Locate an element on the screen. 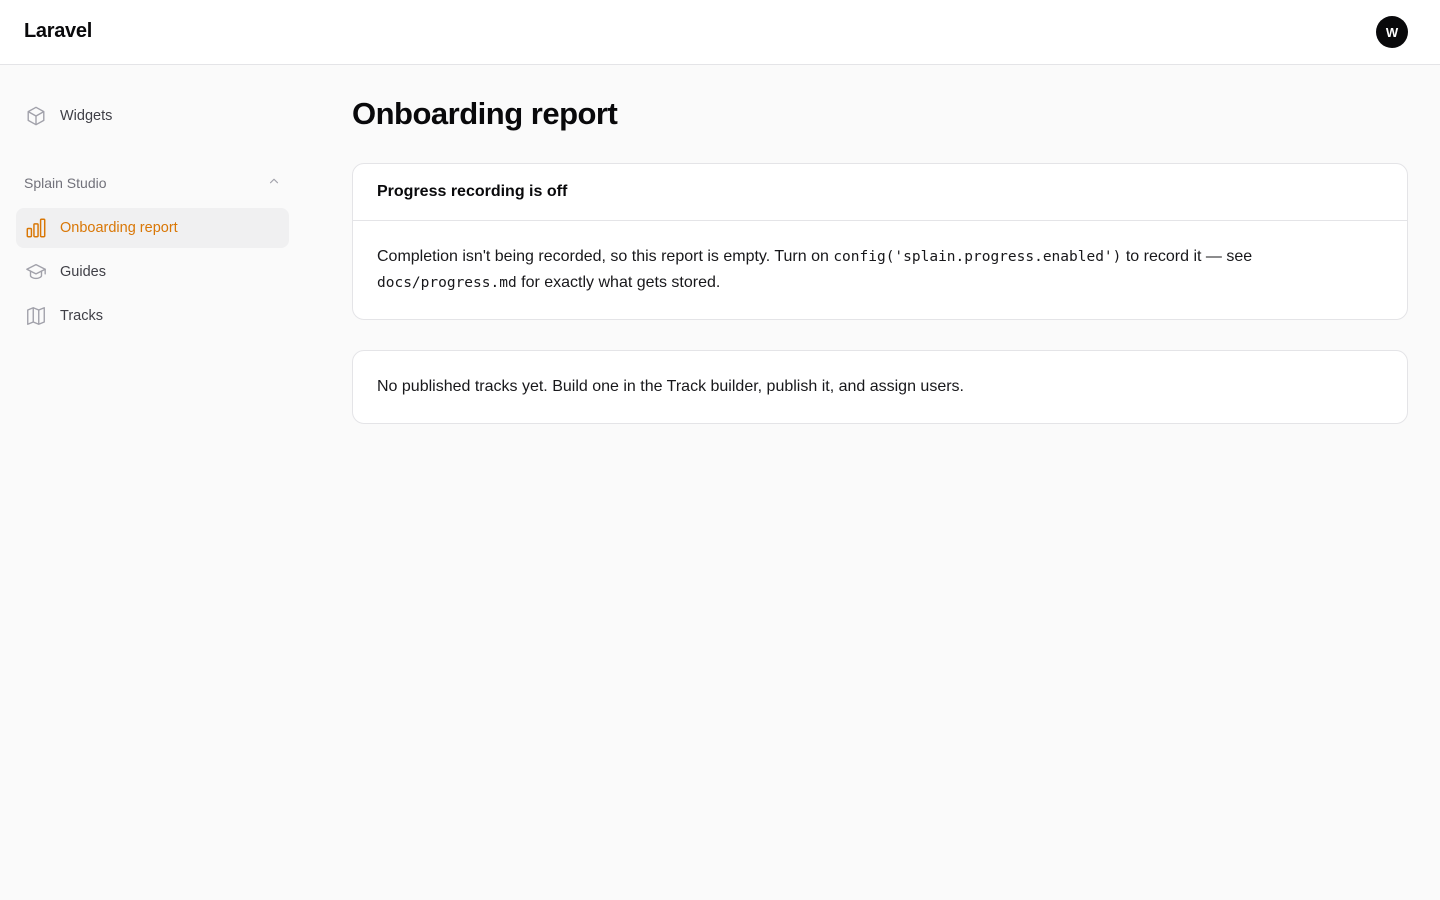 The image size is (1440, 900). sidebar-item-tracks: Tracks is located at coordinates (152, 316).